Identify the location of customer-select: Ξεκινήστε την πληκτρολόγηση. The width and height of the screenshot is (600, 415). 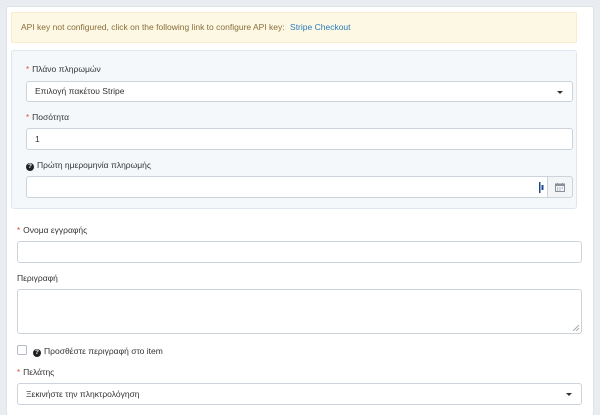
(299, 394).